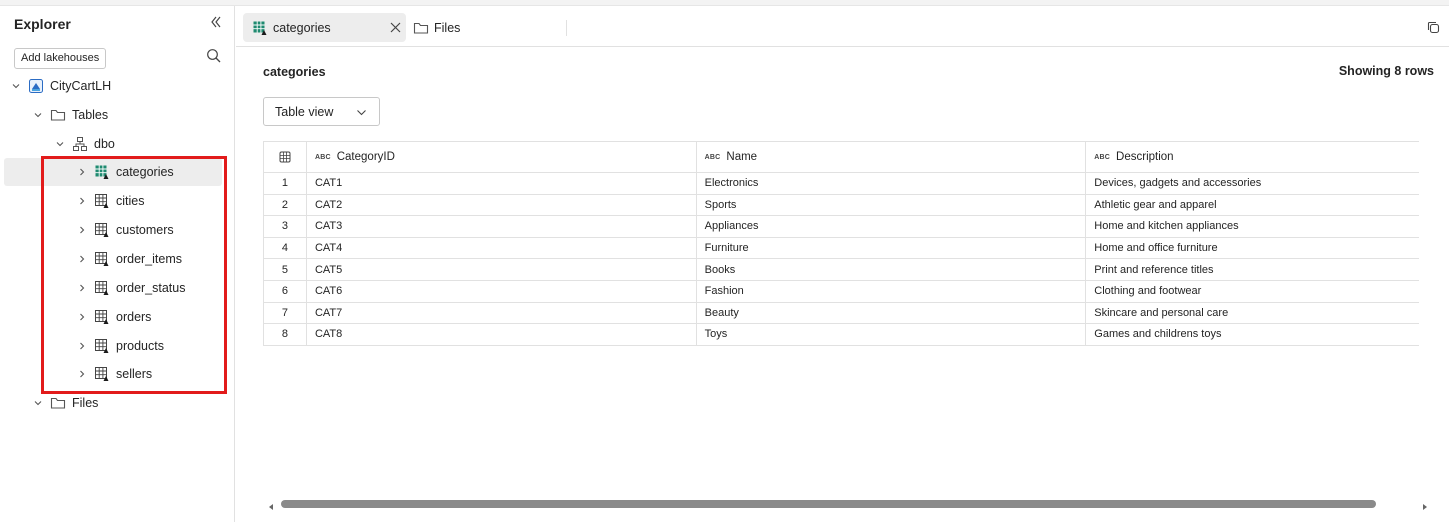  Describe the element at coordinates (892, 313) in the screenshot. I see `table-cell: Beauty` at that location.